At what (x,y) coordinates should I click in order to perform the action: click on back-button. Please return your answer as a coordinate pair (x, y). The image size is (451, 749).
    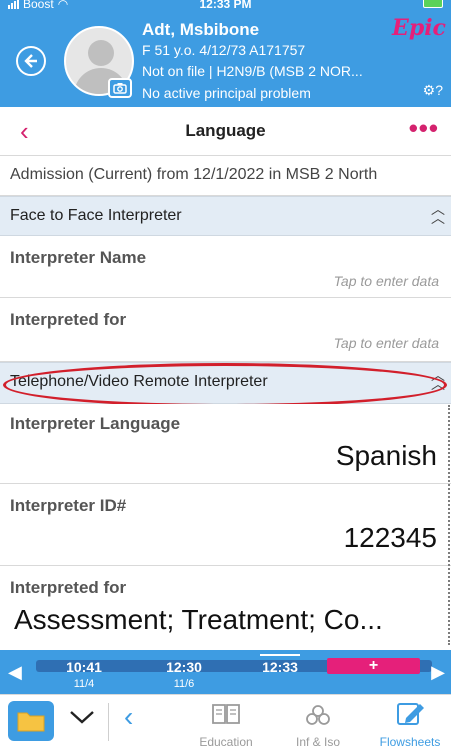
    Looking at the image, I should click on (31, 61).